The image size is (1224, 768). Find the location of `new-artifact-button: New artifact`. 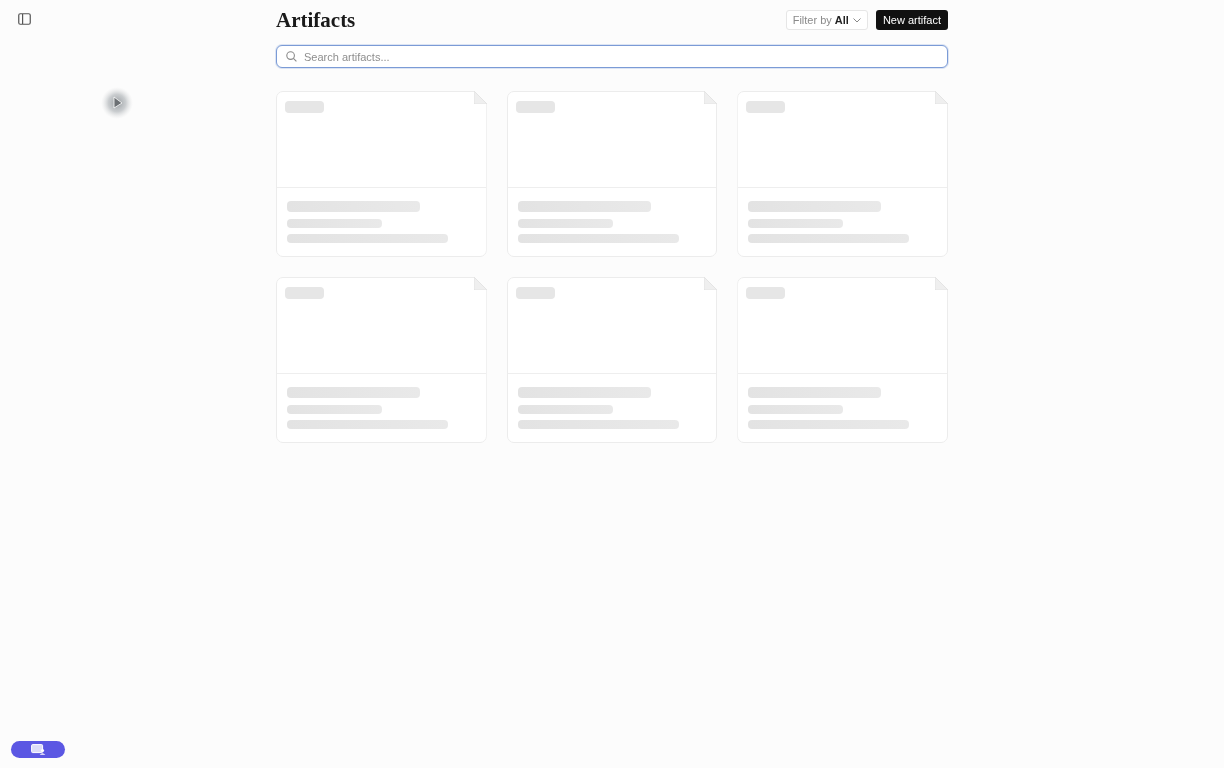

new-artifact-button: New artifact is located at coordinates (911, 20).